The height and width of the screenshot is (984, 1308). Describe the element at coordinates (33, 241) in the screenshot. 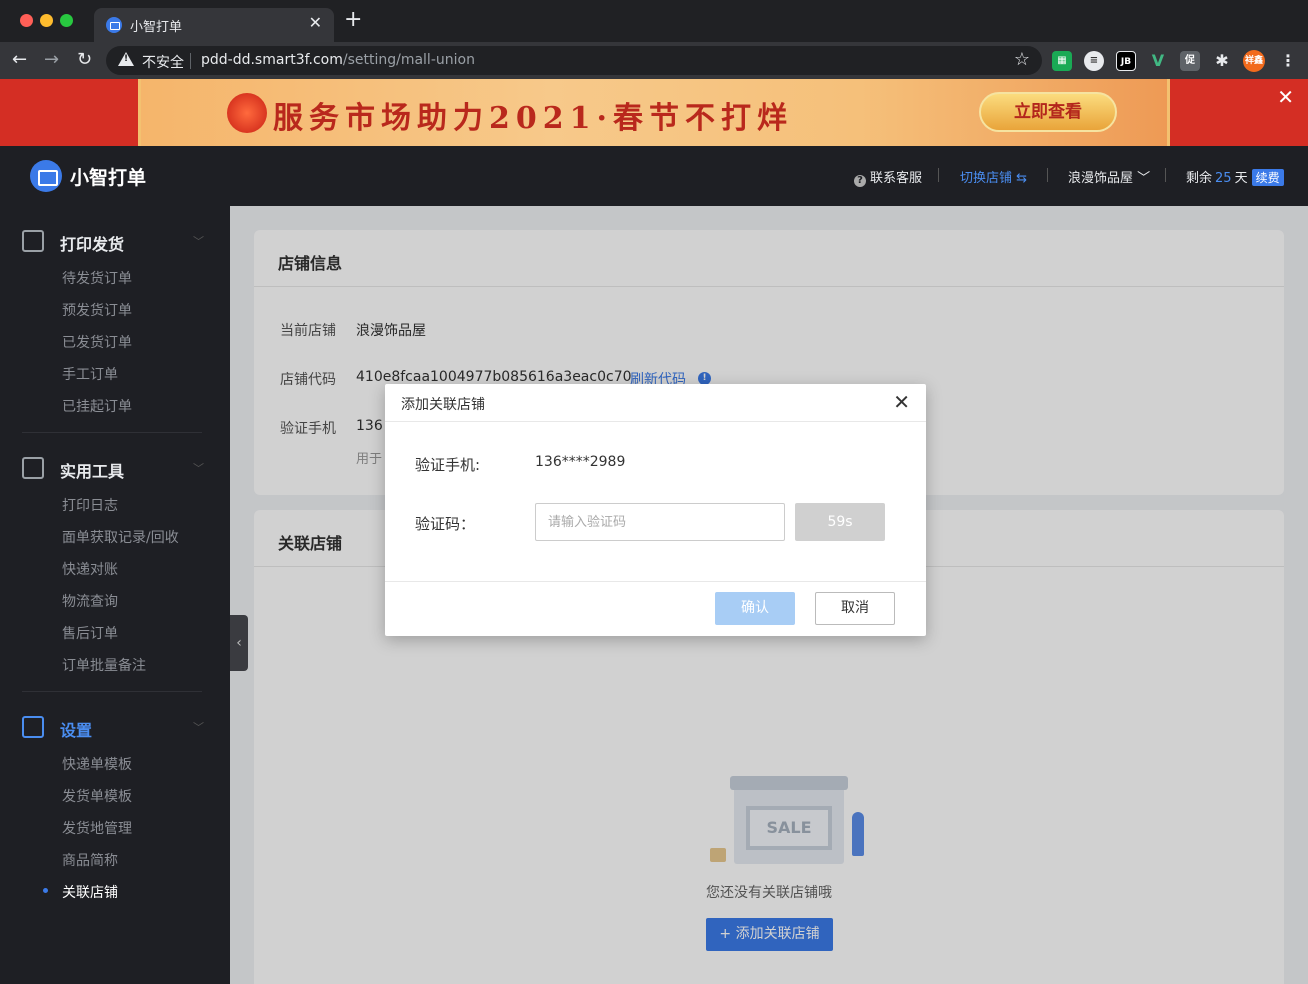

I see `printer-icon` at that location.